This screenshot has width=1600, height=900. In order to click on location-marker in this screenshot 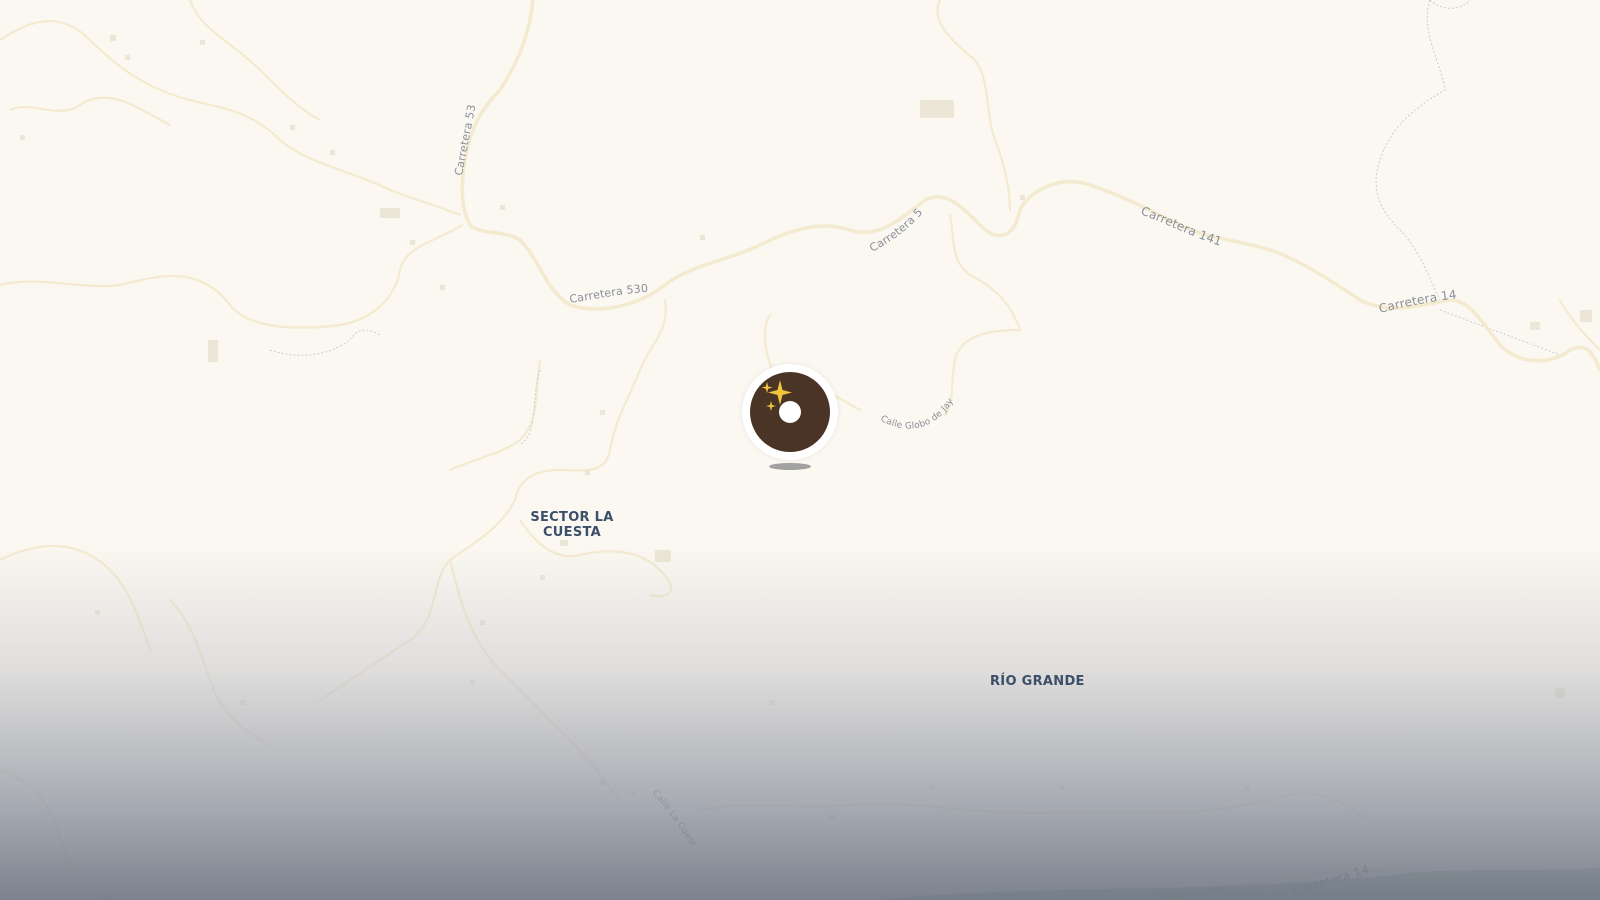, I will do `click(790, 420)`.